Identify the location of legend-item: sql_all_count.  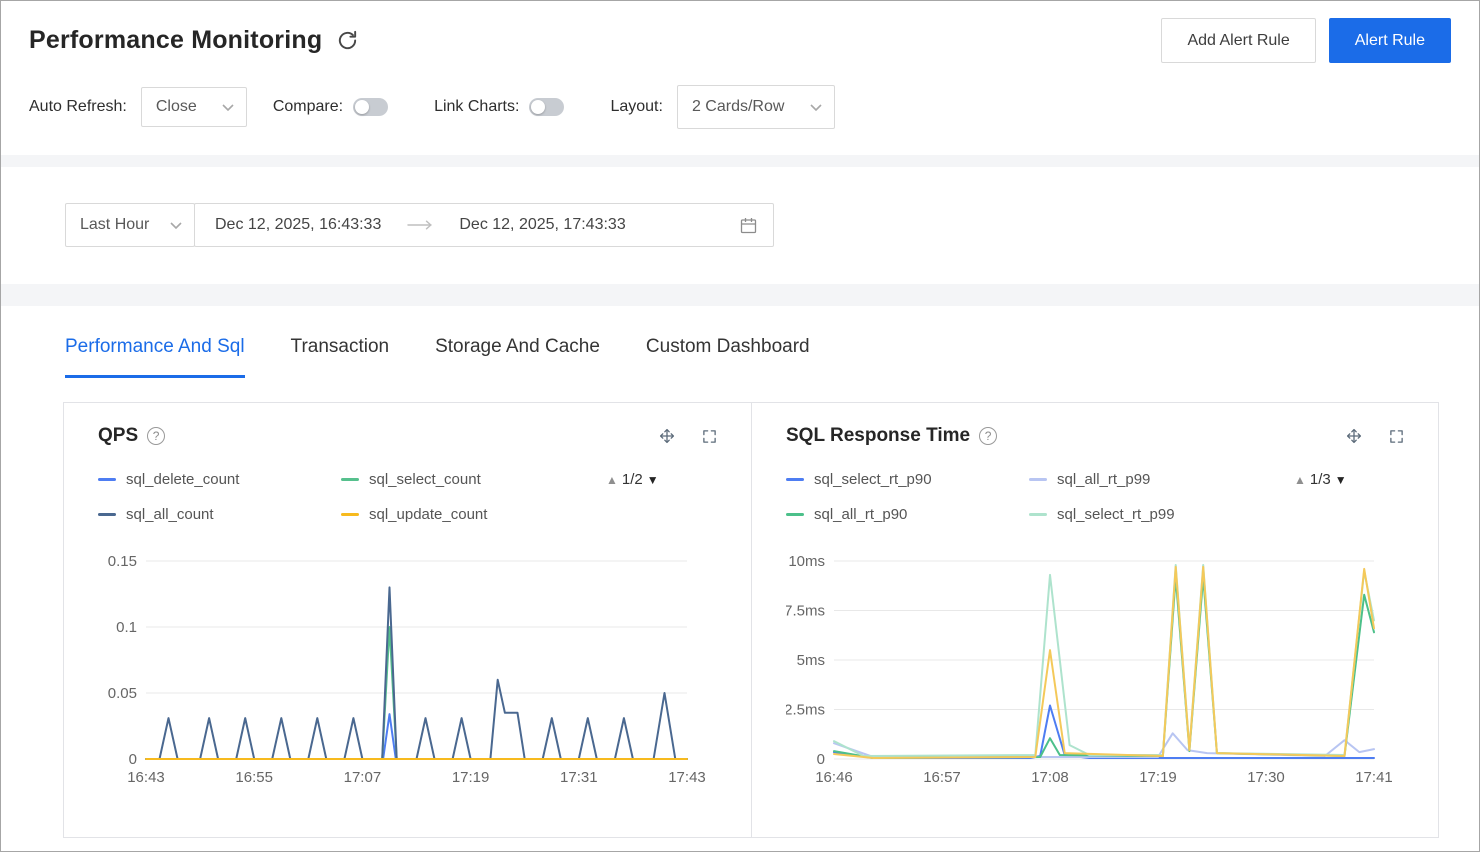
(219, 514).